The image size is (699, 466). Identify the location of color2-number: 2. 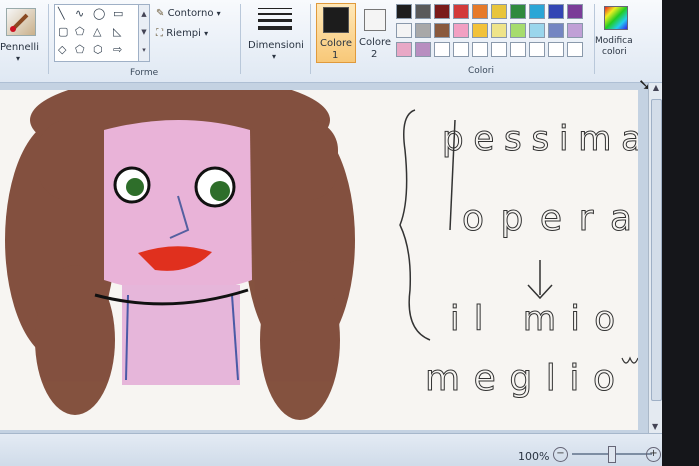
(374, 54).